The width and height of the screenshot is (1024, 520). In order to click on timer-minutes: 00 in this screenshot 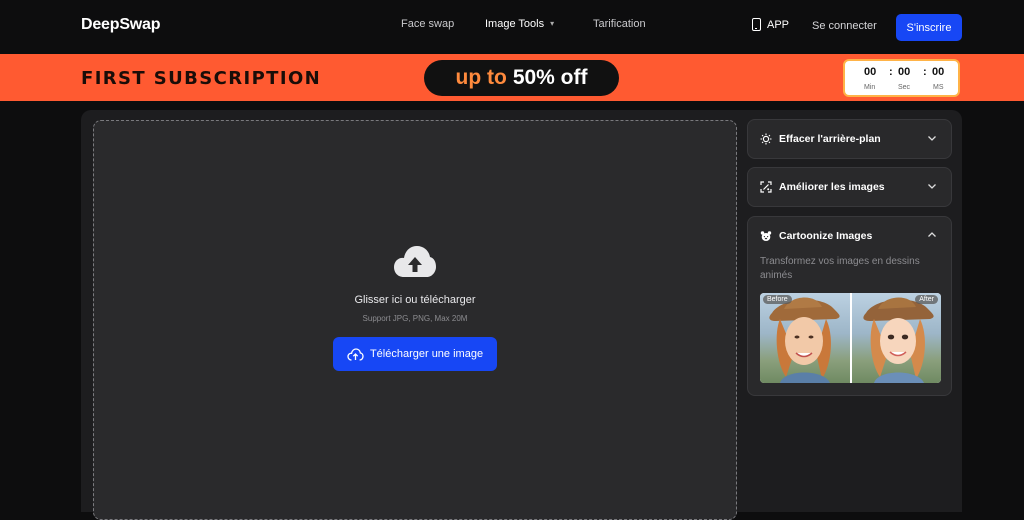, I will do `click(870, 72)`.